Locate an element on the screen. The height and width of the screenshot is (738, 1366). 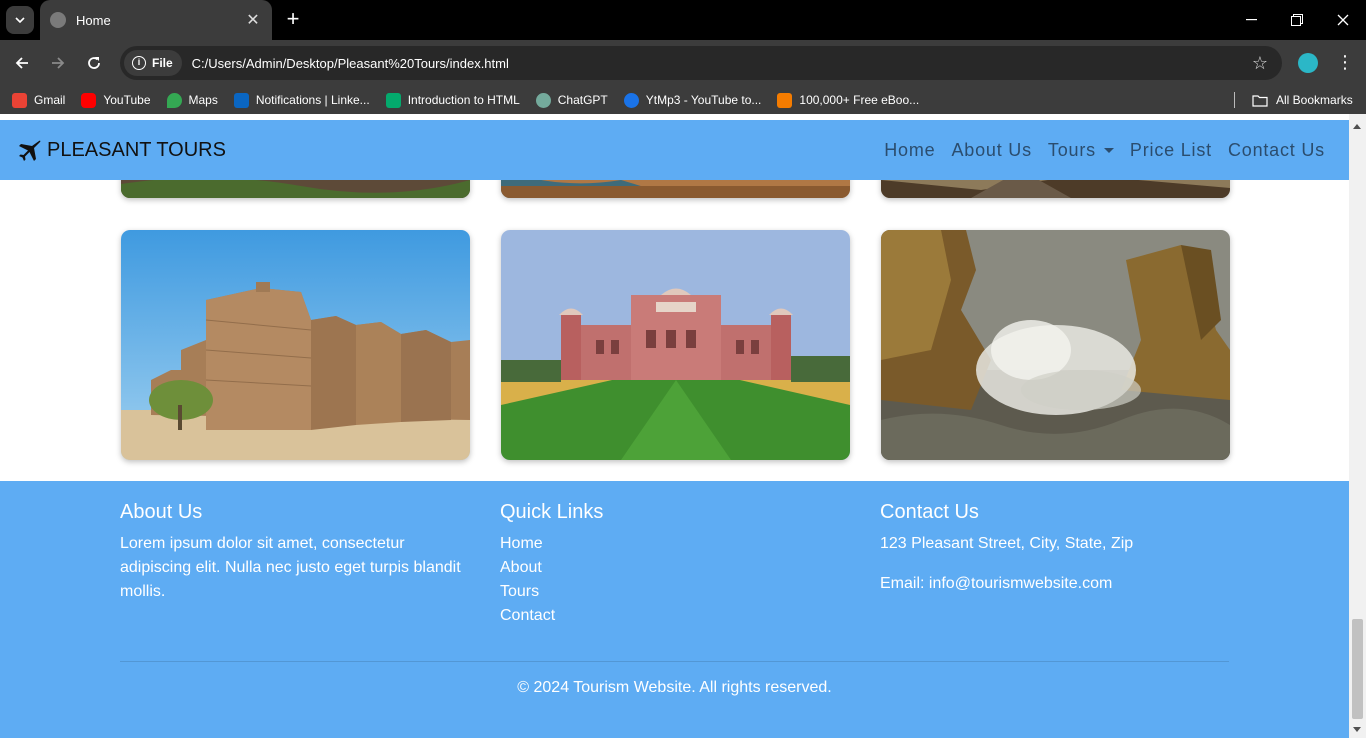
bookmark-intro-html: Introduction to HTML is located at coordinates (452, 100).